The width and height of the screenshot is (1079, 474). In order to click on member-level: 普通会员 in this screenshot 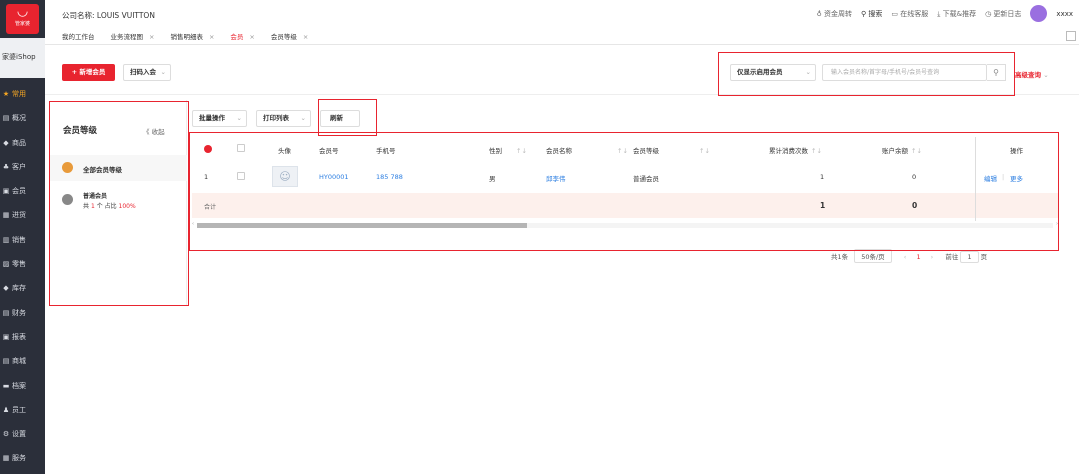, I will do `click(646, 179)`.